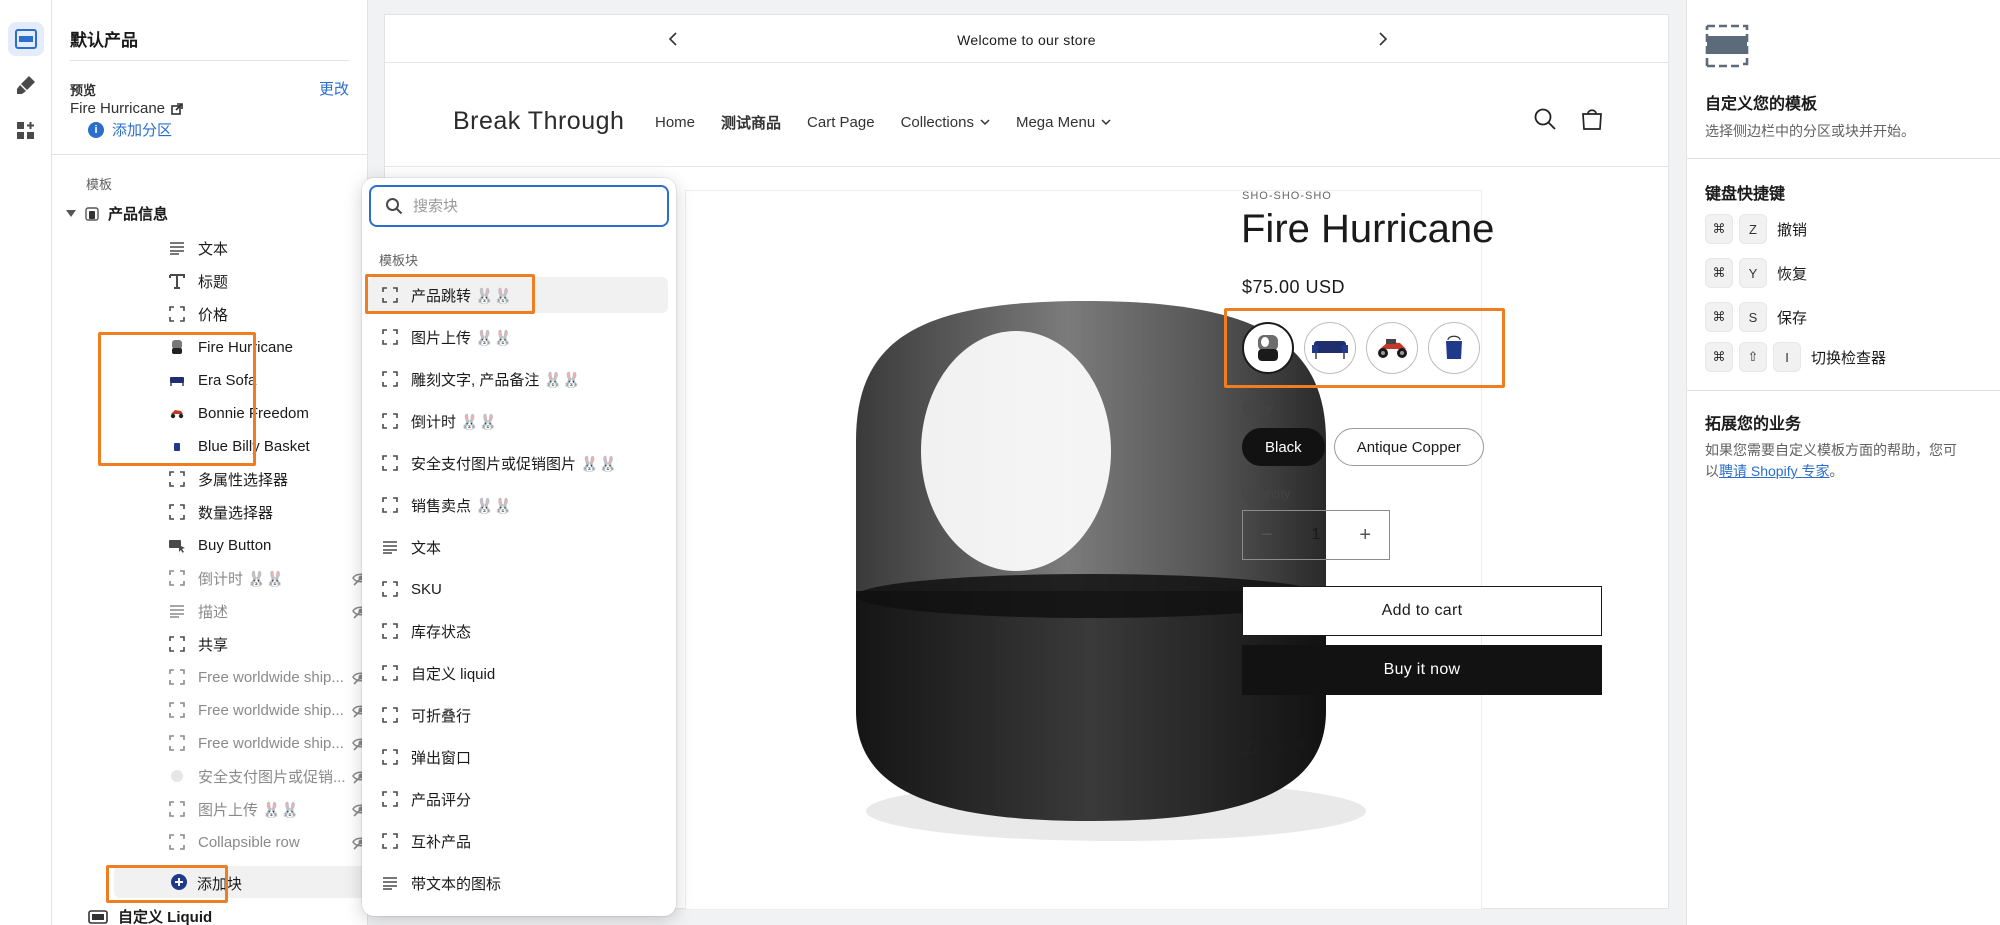 The height and width of the screenshot is (925, 2000). Describe the element at coordinates (1810, 131) in the screenshot. I see `panel-subtitle: 选择侧边栏中的分区或块并开始。` at that location.